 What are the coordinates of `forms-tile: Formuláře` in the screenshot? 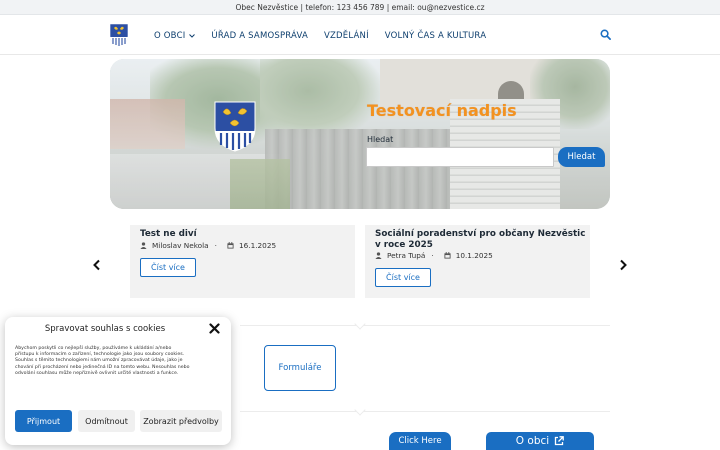 It's located at (300, 368).